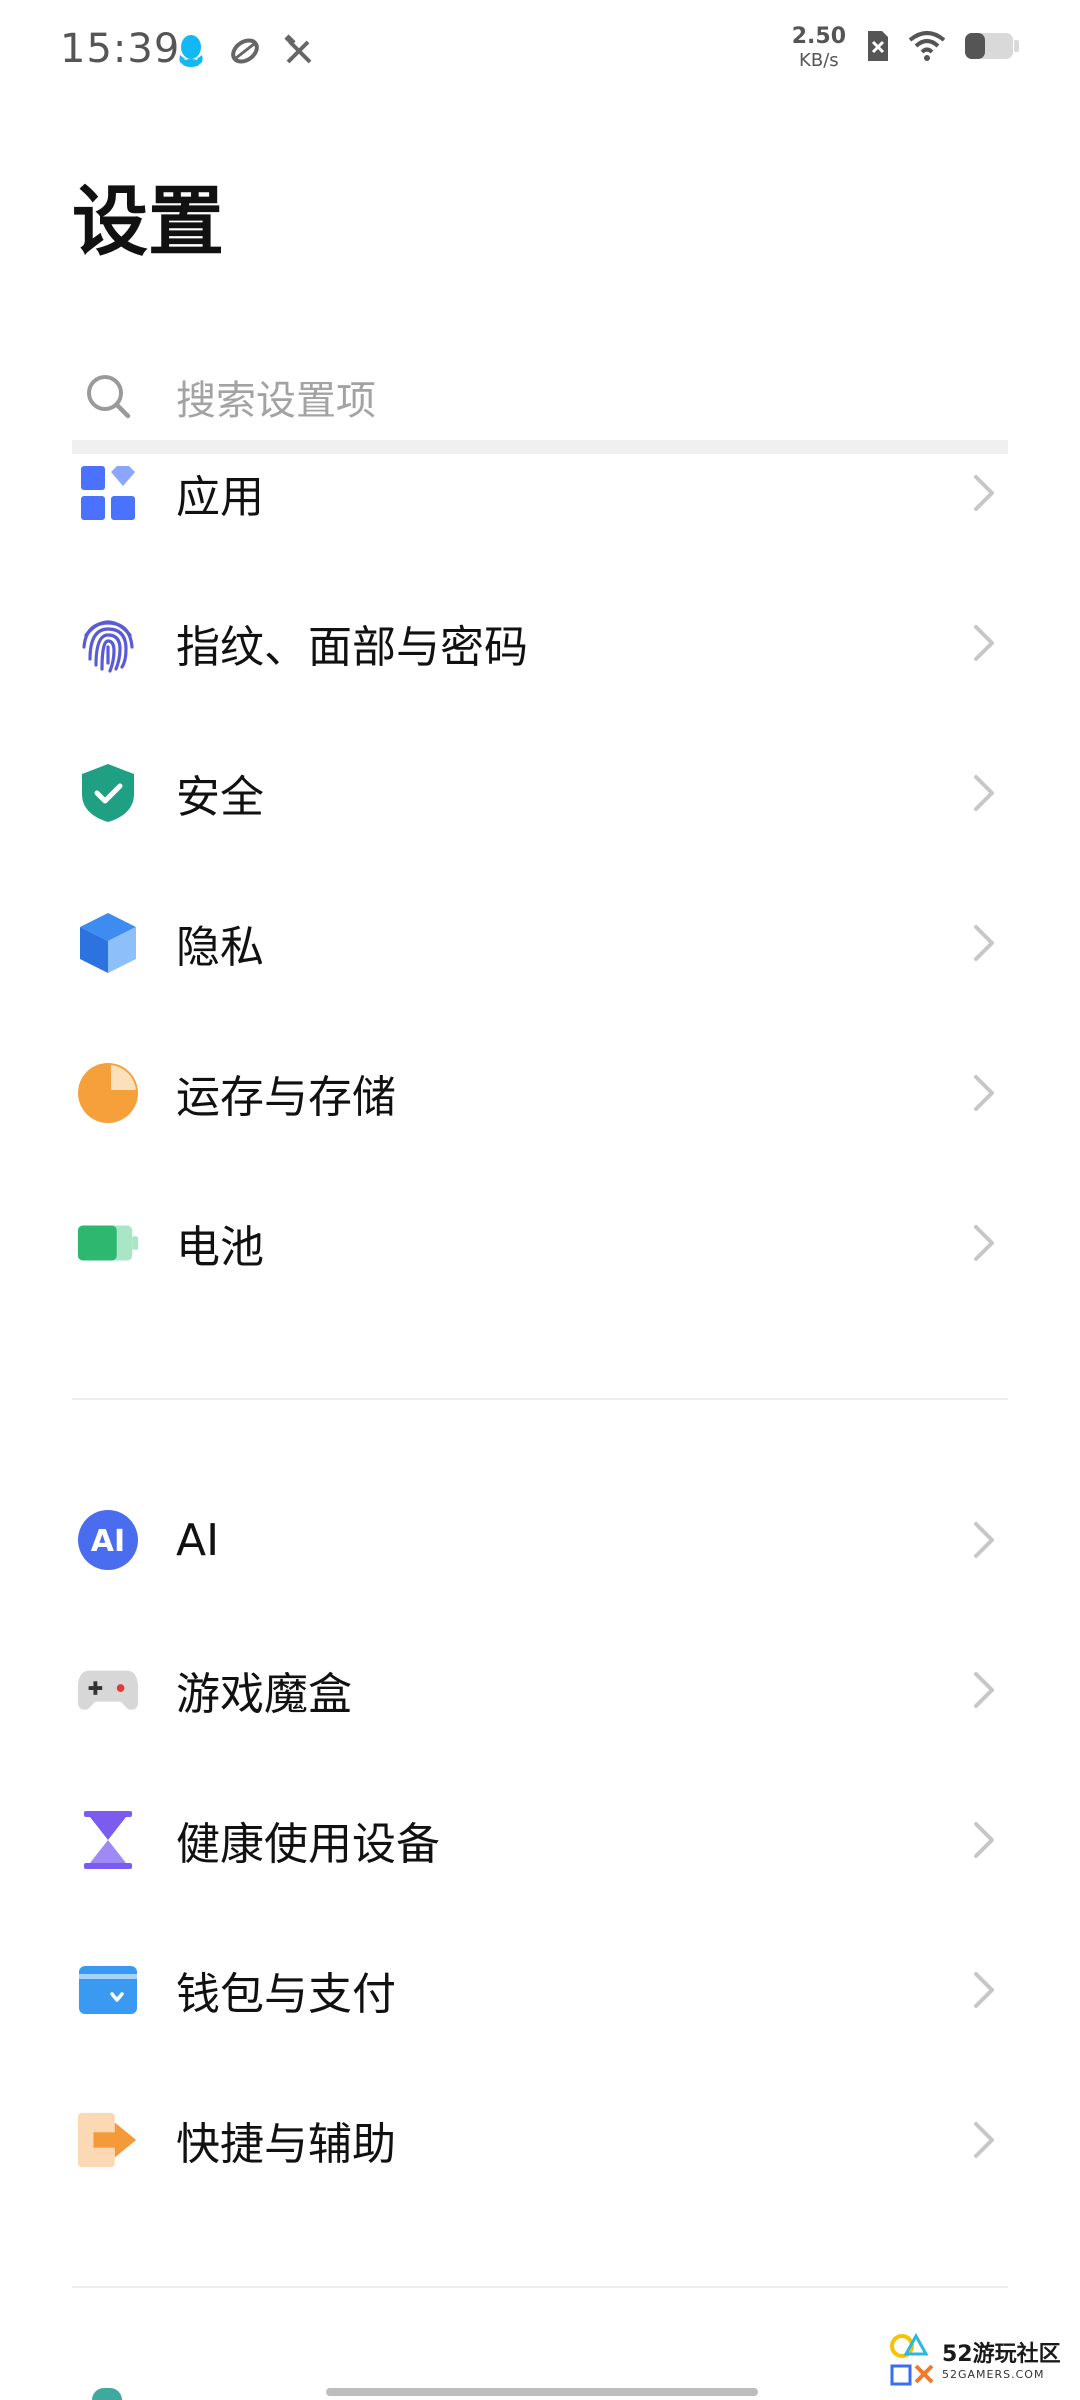 The width and height of the screenshot is (1080, 2400). I want to click on page-title: 设置, so click(148, 221).